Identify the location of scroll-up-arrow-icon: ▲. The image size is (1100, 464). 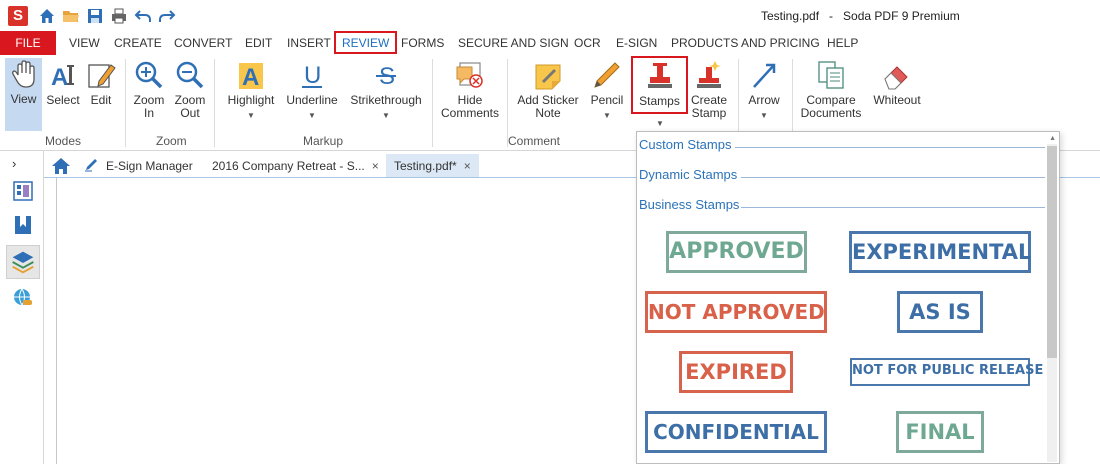
(1052, 138).